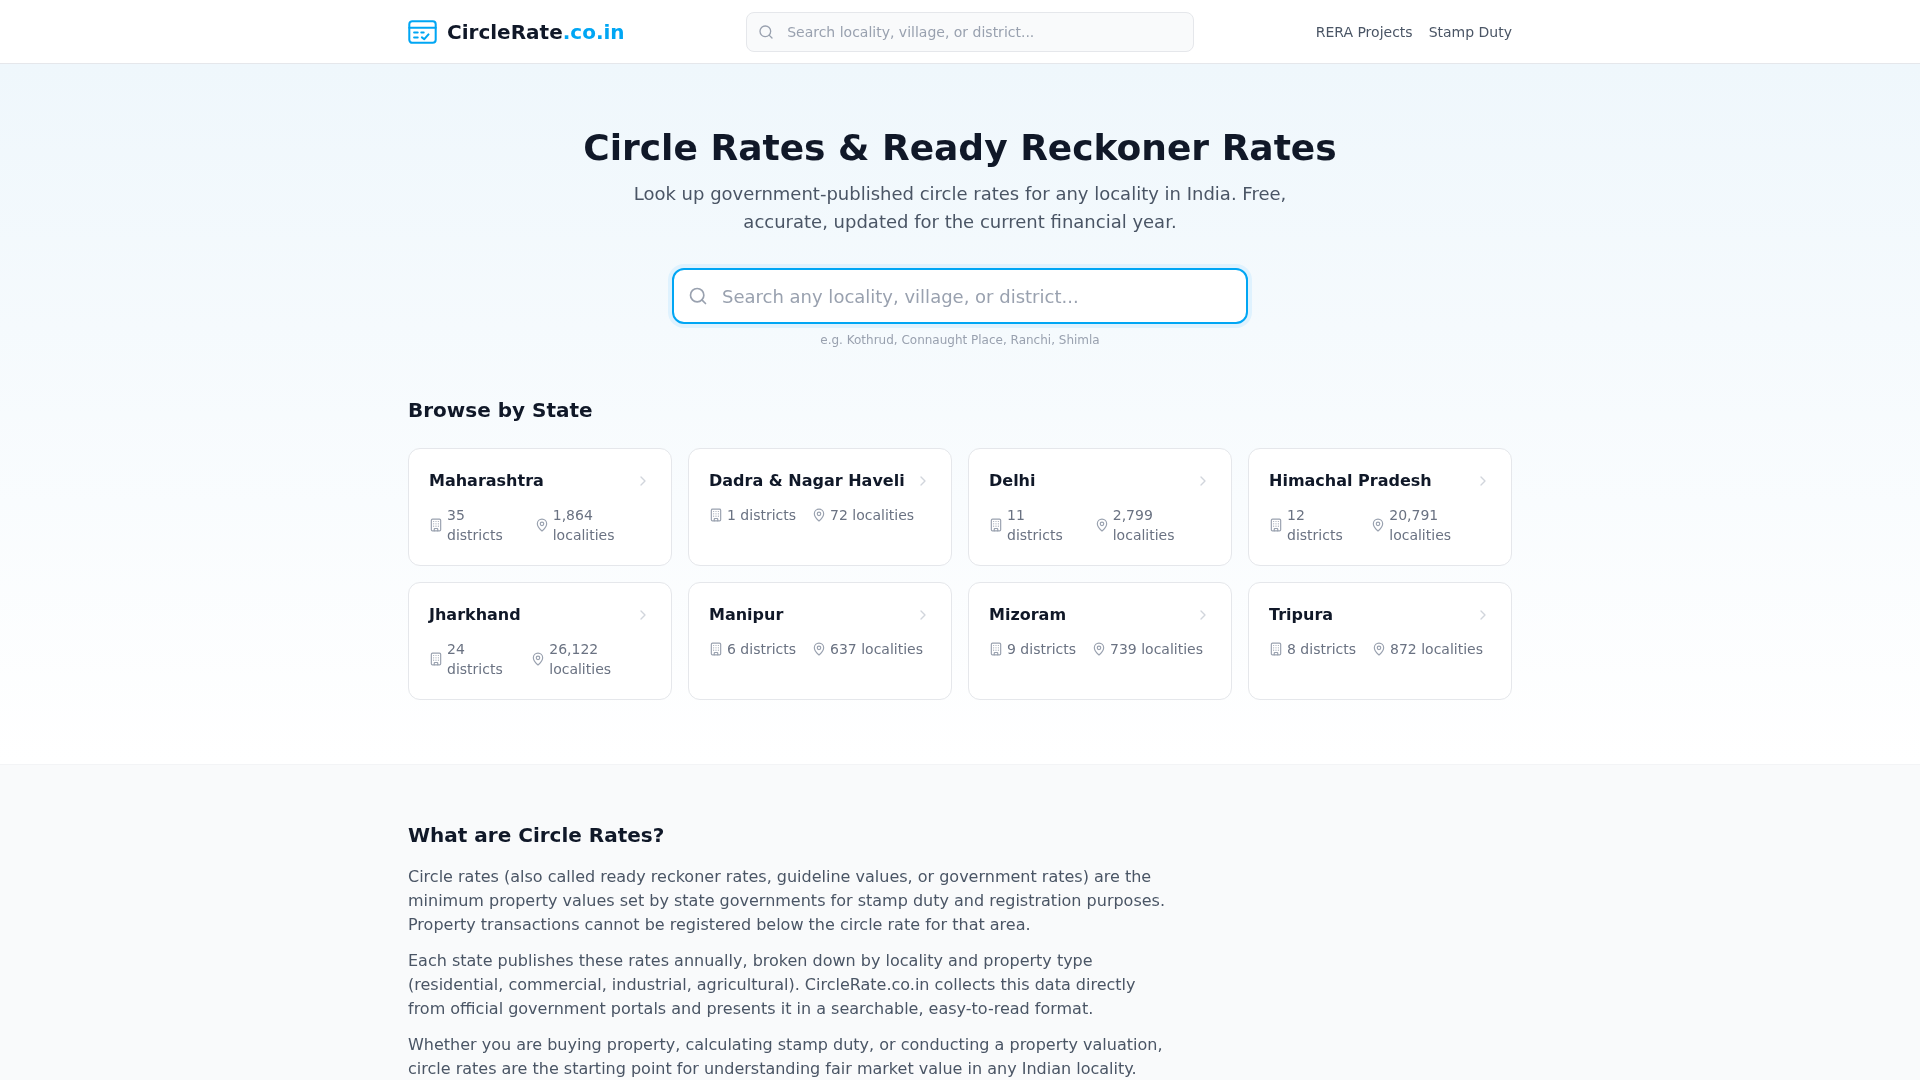 This screenshot has height=1080, width=1920. I want to click on locality-count: 2,799 localities, so click(1144, 525).